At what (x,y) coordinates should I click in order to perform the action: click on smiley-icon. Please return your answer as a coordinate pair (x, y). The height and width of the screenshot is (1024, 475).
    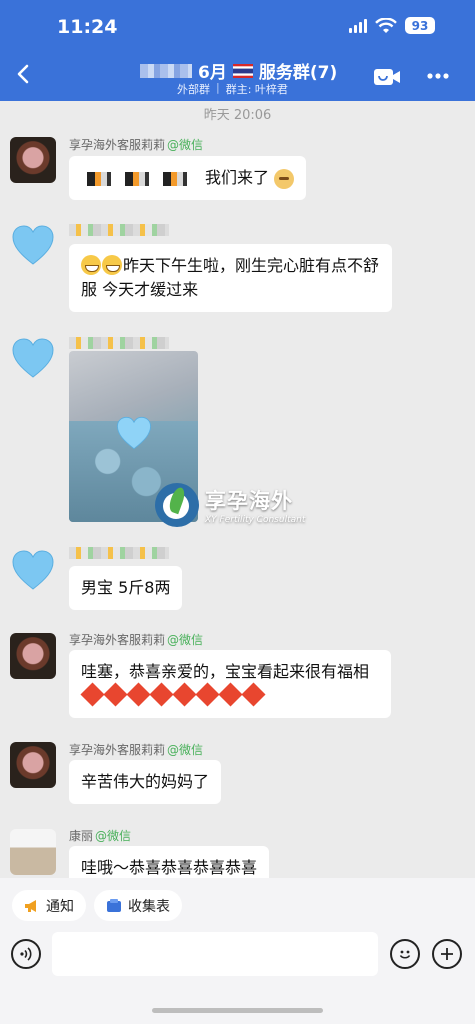
    Looking at the image, I should click on (405, 954).